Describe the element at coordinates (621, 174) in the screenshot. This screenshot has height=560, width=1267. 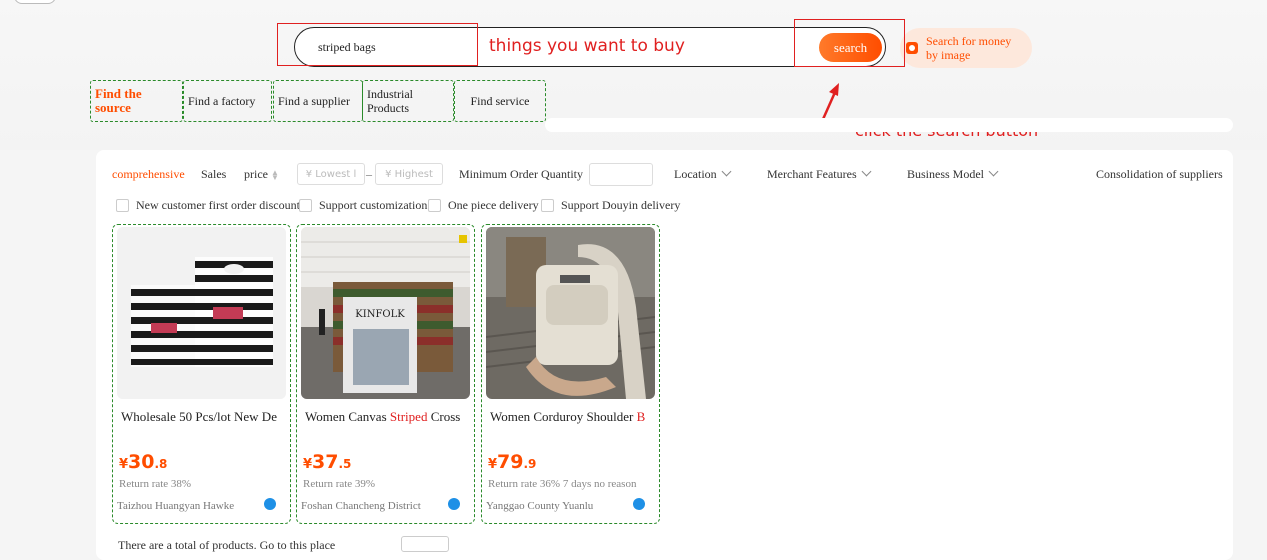
I see `min-order-input` at that location.